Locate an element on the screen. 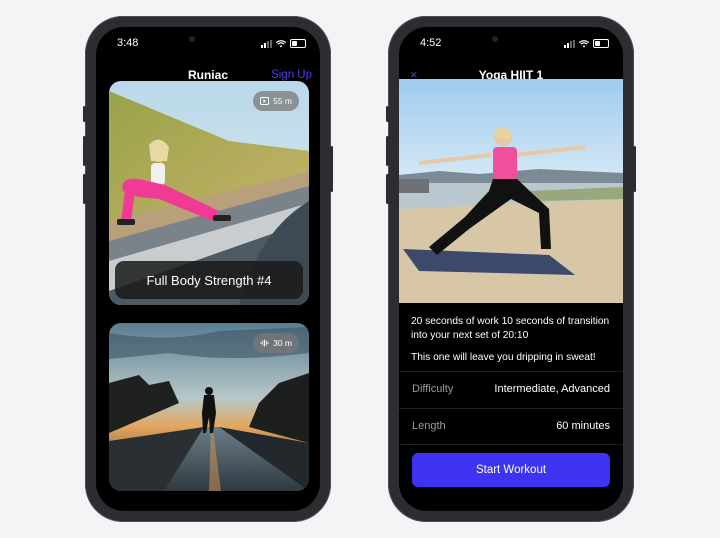  video-icon is located at coordinates (265, 101).